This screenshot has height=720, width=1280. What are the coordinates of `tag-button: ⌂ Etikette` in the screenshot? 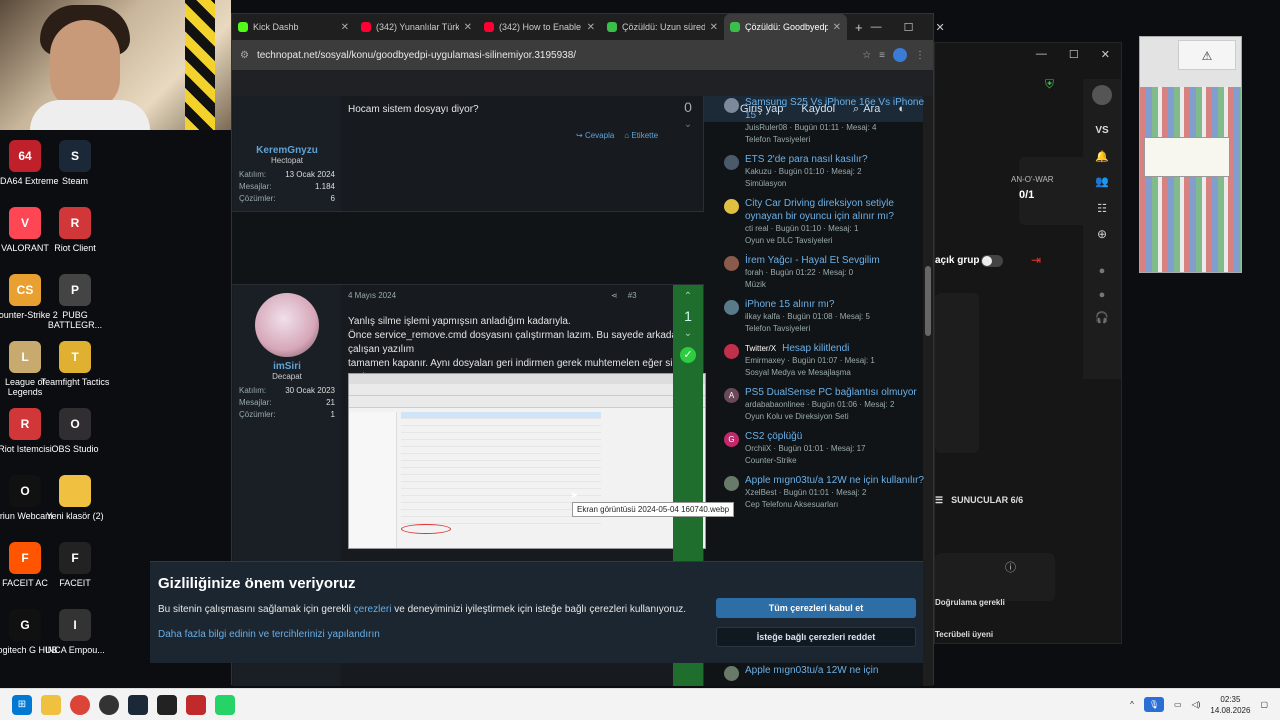 It's located at (641, 135).